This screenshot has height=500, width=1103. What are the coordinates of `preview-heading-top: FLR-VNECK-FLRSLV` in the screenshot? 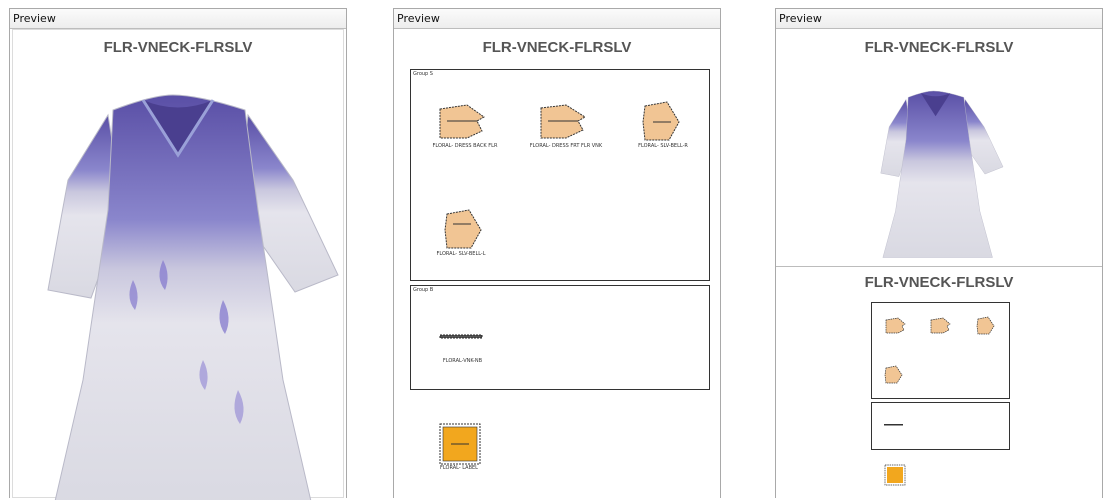 It's located at (939, 47).